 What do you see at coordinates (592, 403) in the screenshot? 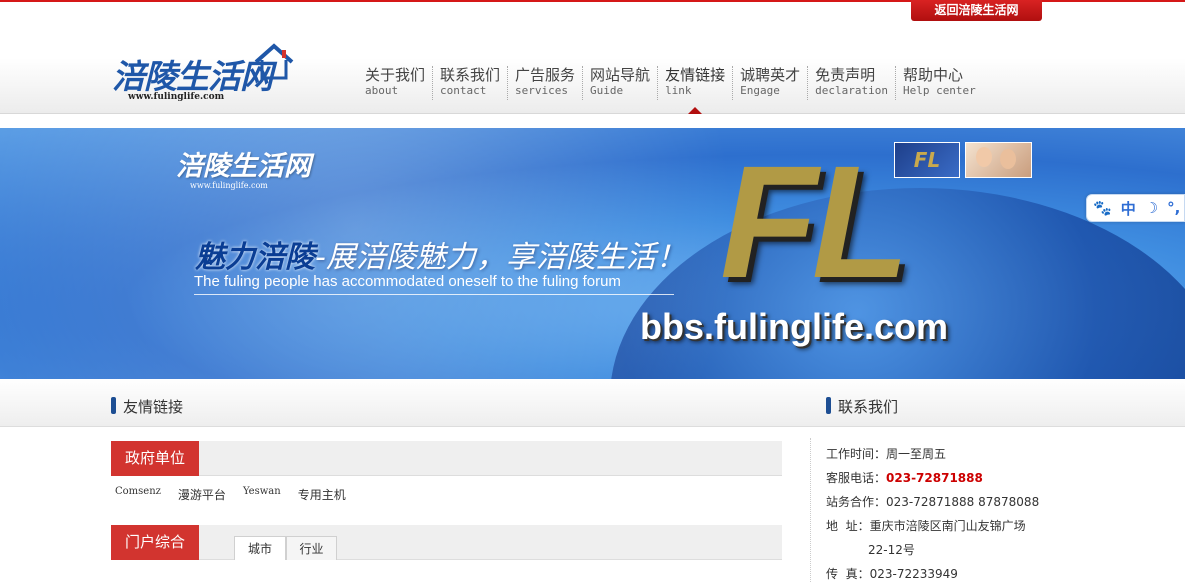
I see `section-header-bar: 友情链接 联系我们` at bounding box center [592, 403].